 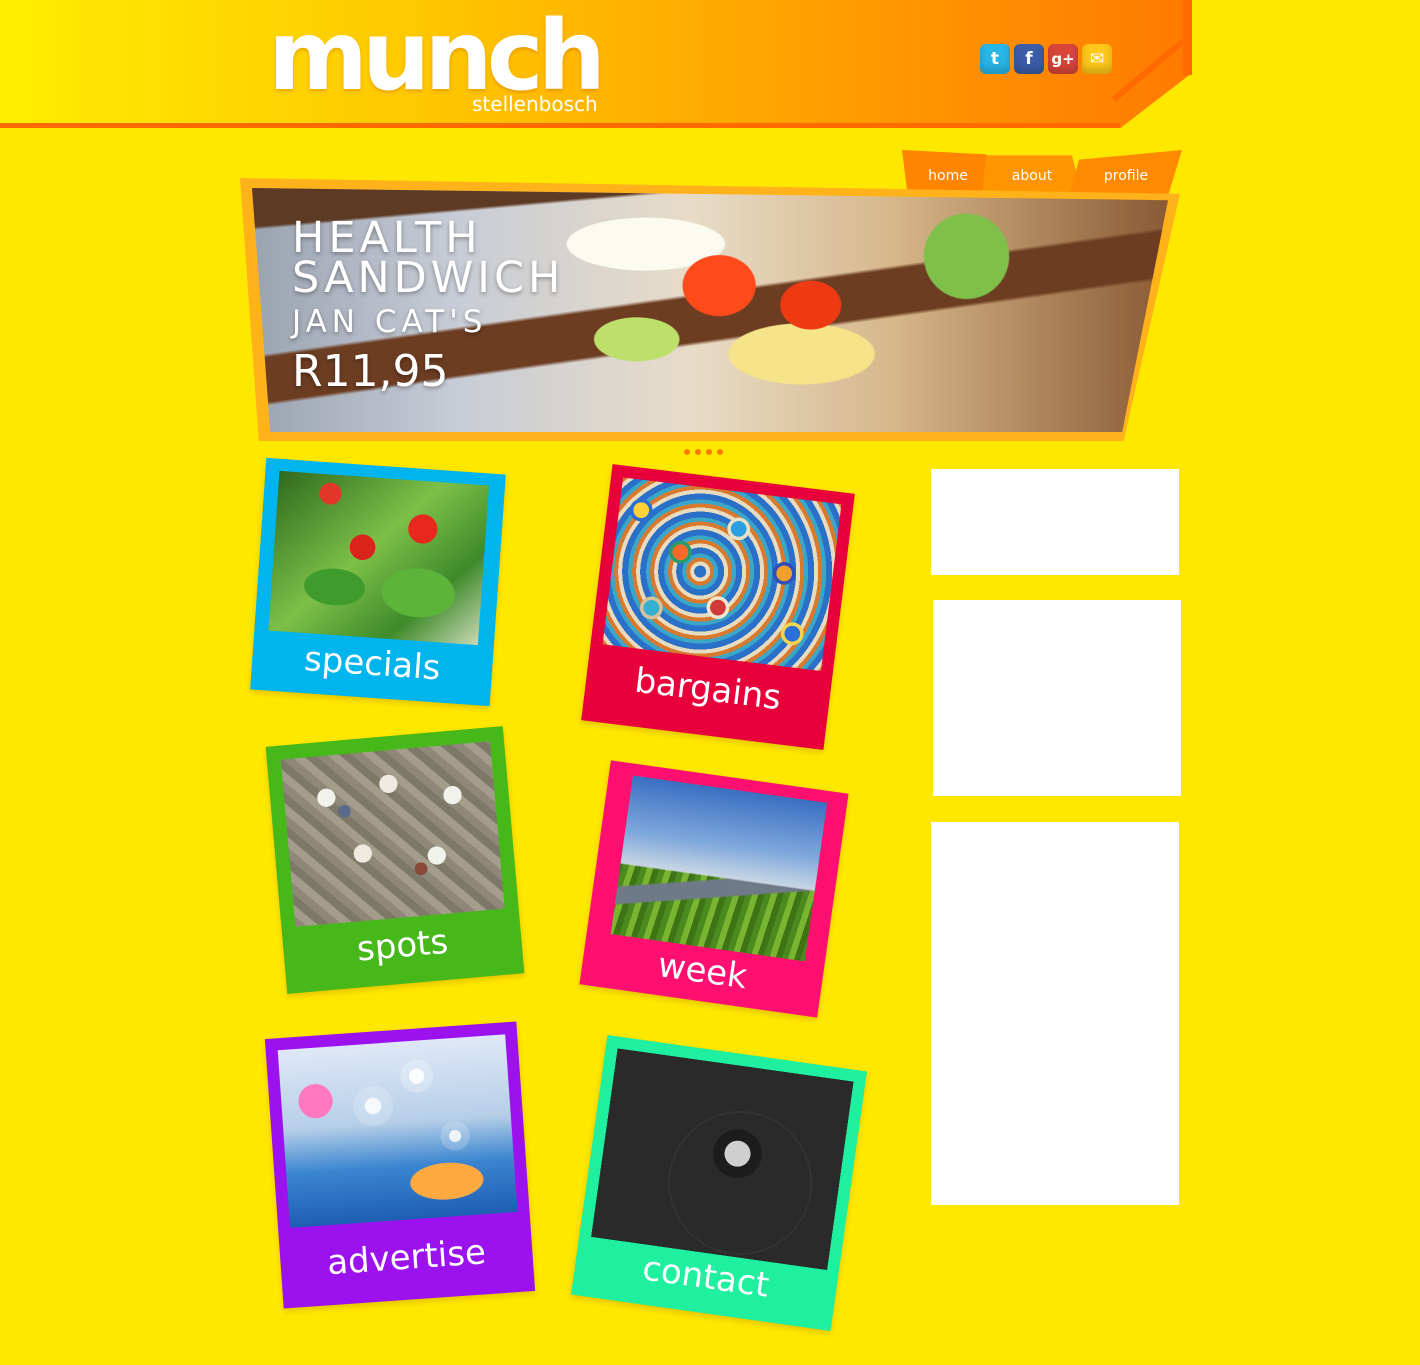 I want to click on hero-title-line2: SANDWICH, so click(x=428, y=278).